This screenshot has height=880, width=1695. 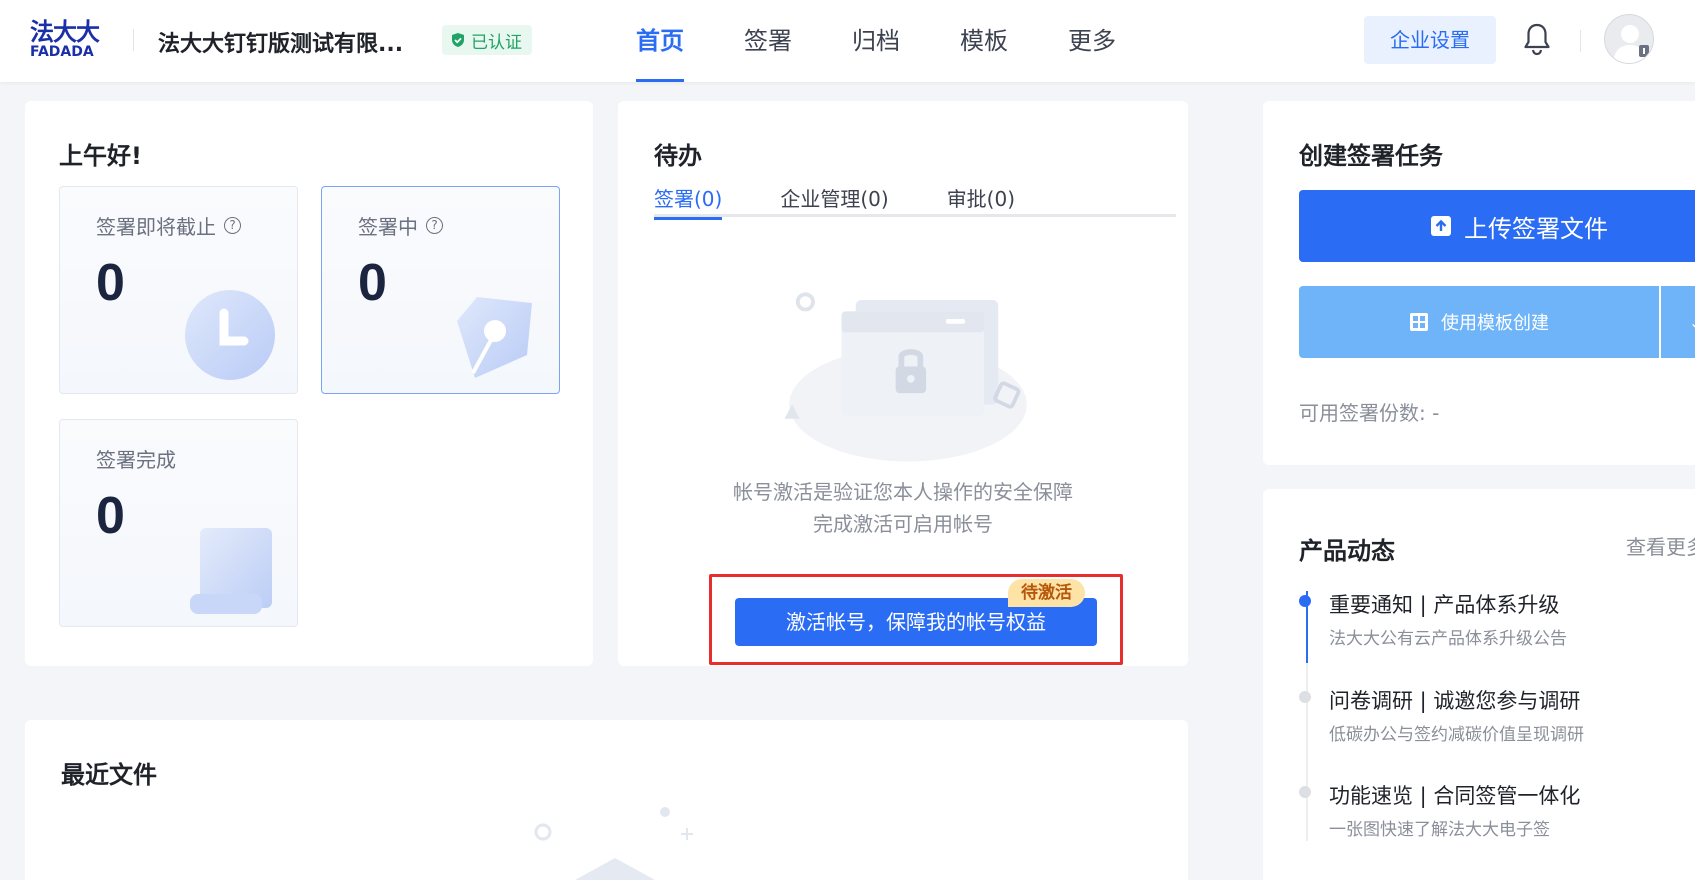 I want to click on stat-deadline-text: 签署即将截止, so click(x=156, y=227).